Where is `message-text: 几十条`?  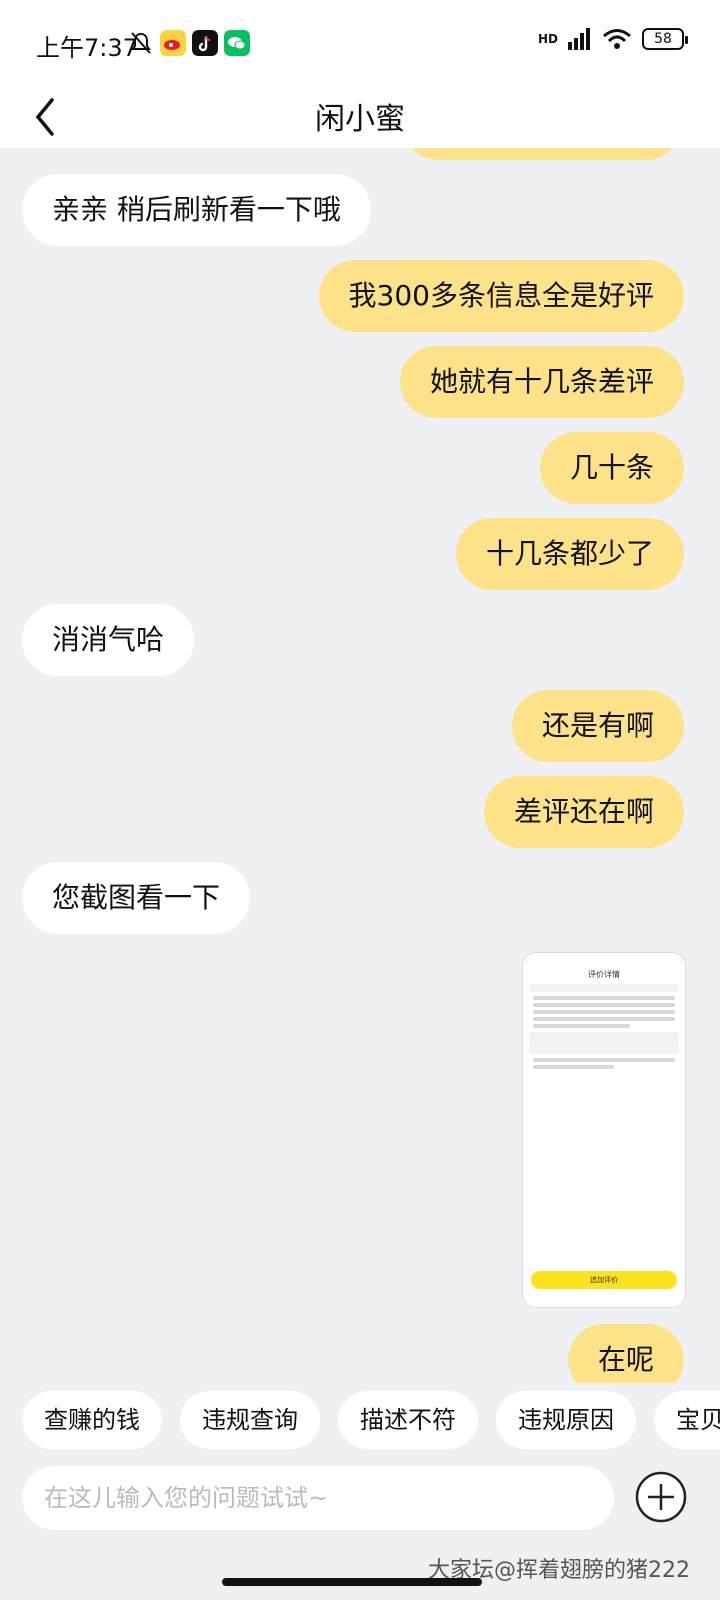 message-text: 几十条 is located at coordinates (611, 467).